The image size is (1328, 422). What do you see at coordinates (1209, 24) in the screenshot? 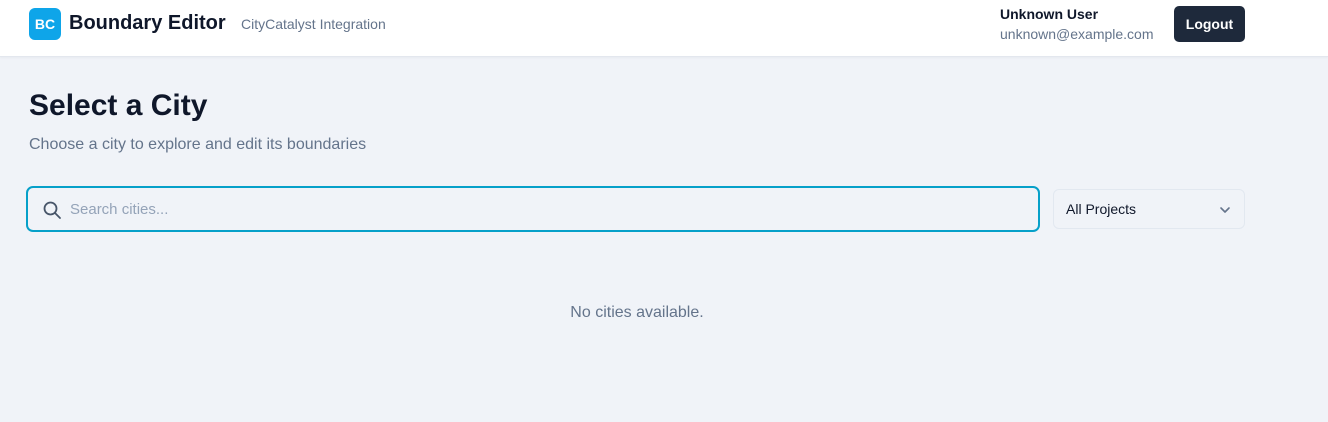
I see `logout-button: Logout` at bounding box center [1209, 24].